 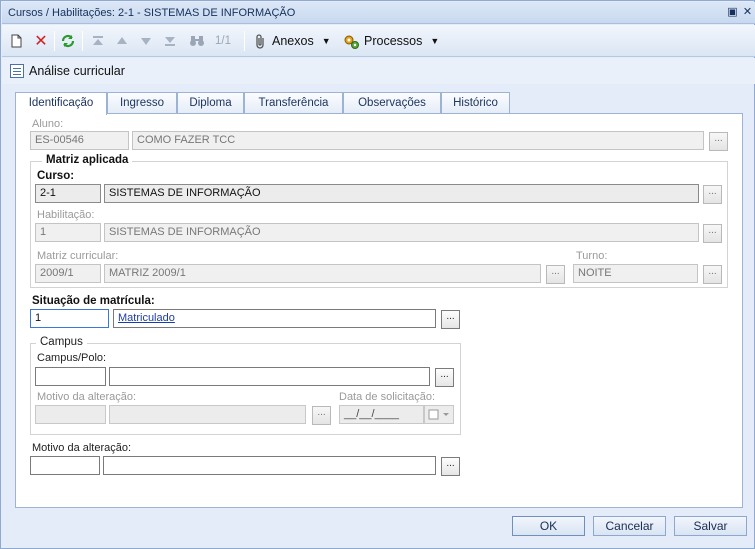 What do you see at coordinates (87, 160) in the screenshot?
I see `matriz-aplicada-legend: Matriz aplicada` at bounding box center [87, 160].